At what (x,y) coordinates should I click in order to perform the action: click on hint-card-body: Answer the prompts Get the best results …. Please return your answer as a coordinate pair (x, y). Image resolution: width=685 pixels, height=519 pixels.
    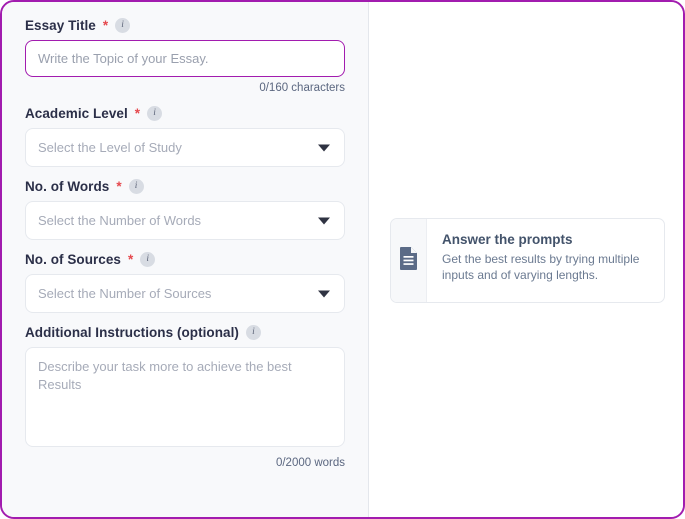
    Looking at the image, I should click on (545, 260).